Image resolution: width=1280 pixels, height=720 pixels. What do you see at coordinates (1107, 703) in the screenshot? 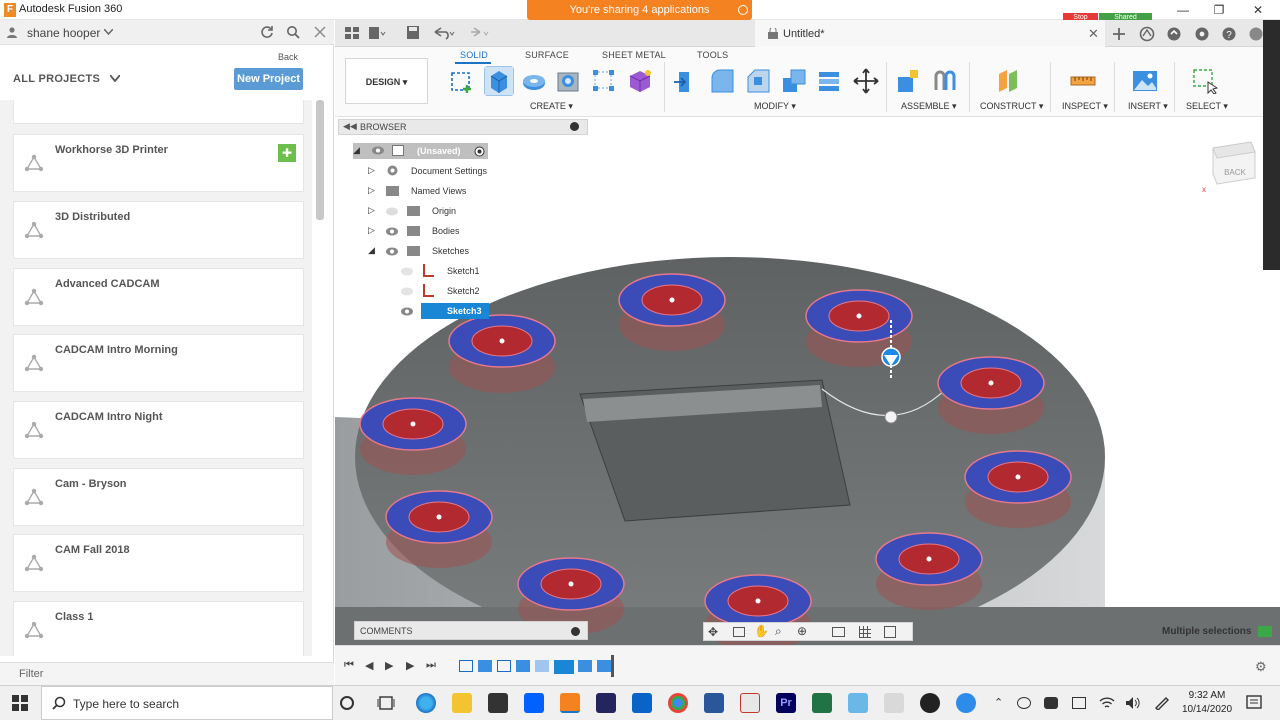
I see `wifi-icon` at bounding box center [1107, 703].